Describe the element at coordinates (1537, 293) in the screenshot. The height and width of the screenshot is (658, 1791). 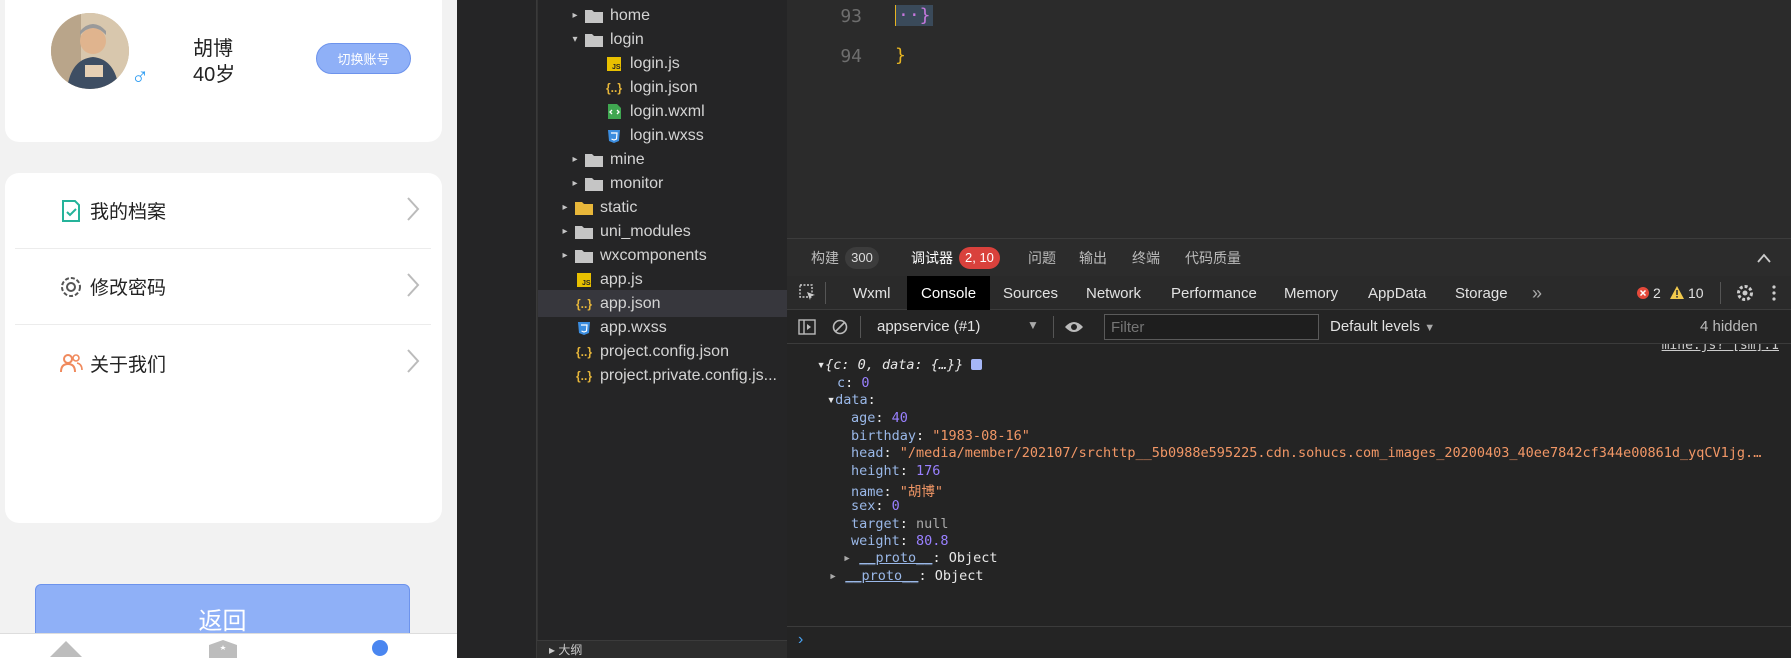
I see `more-panels-icon: »` at that location.